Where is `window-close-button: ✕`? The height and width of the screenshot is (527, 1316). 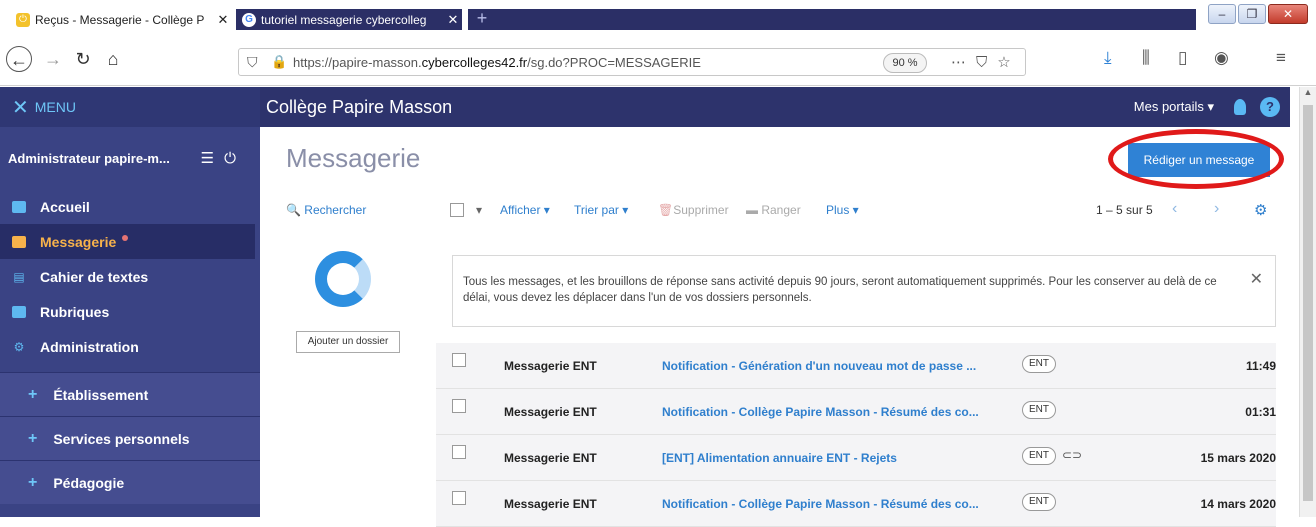 window-close-button: ✕ is located at coordinates (1288, 14).